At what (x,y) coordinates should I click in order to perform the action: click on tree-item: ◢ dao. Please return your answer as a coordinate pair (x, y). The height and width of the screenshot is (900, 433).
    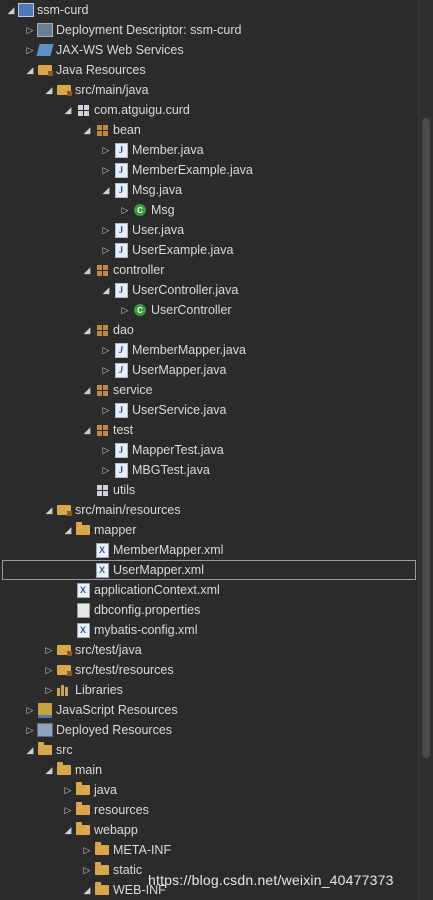
    Looking at the image, I should click on (209, 330).